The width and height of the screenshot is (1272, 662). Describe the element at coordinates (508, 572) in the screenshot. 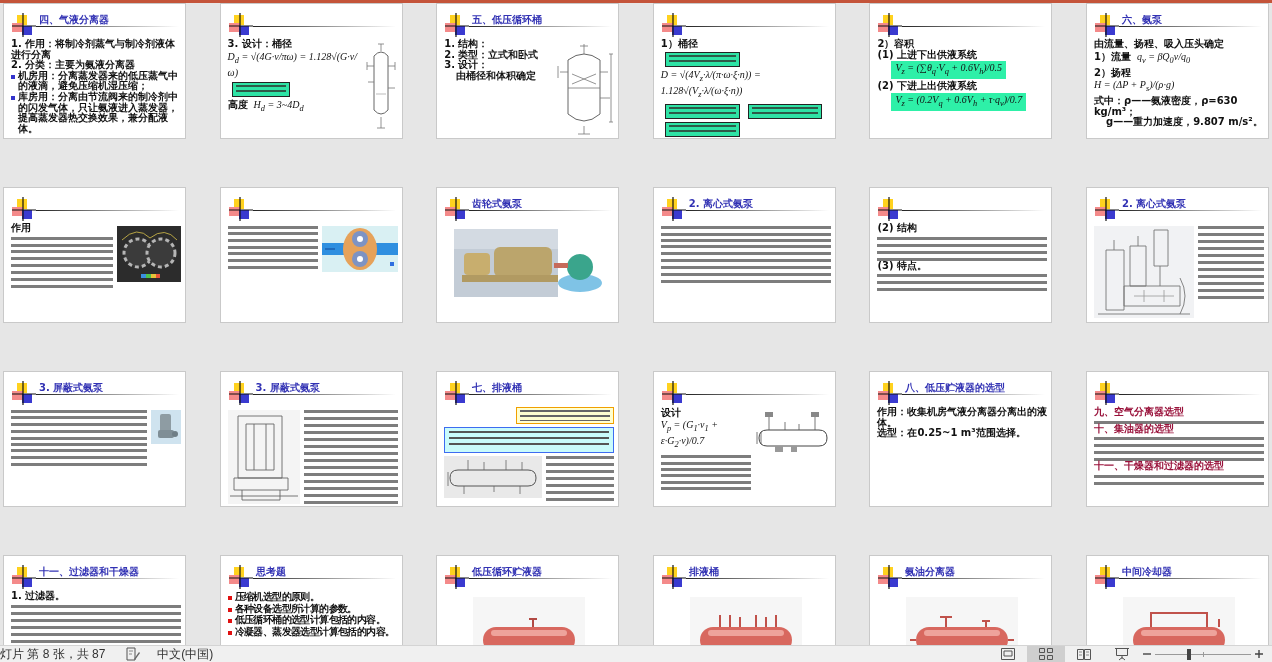

I see `slide-title: 低压循环贮液器` at that location.